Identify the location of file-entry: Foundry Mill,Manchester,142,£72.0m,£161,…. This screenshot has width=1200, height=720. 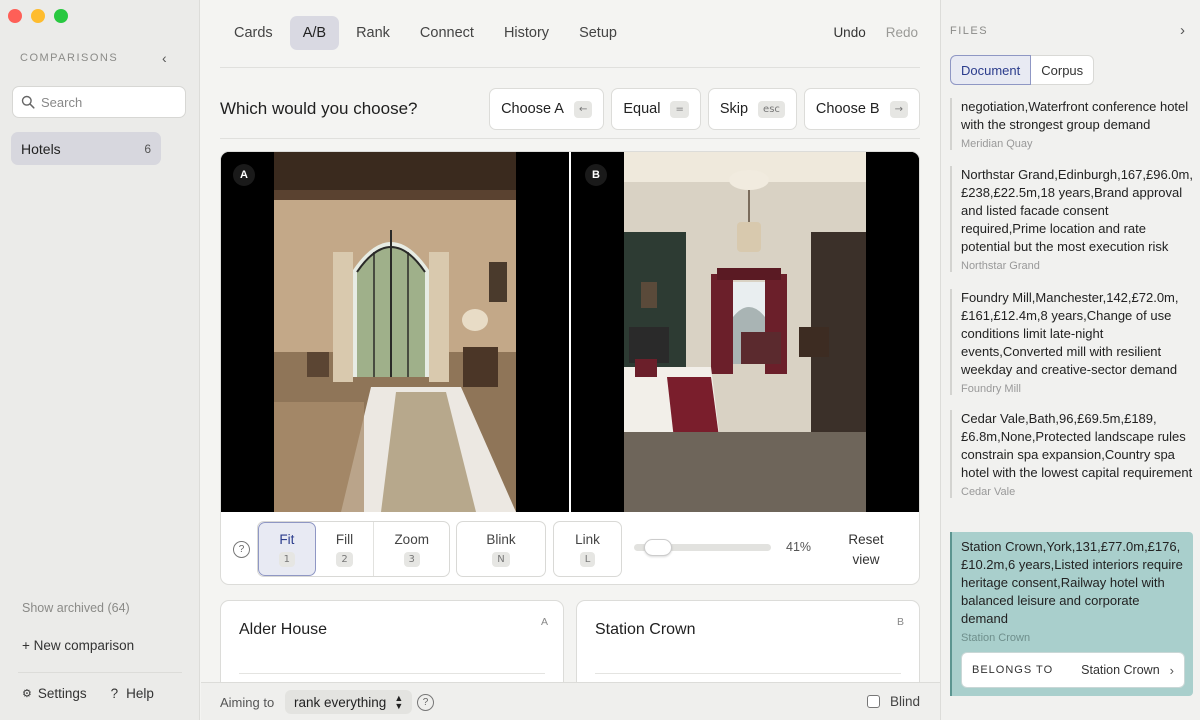
(1071, 342).